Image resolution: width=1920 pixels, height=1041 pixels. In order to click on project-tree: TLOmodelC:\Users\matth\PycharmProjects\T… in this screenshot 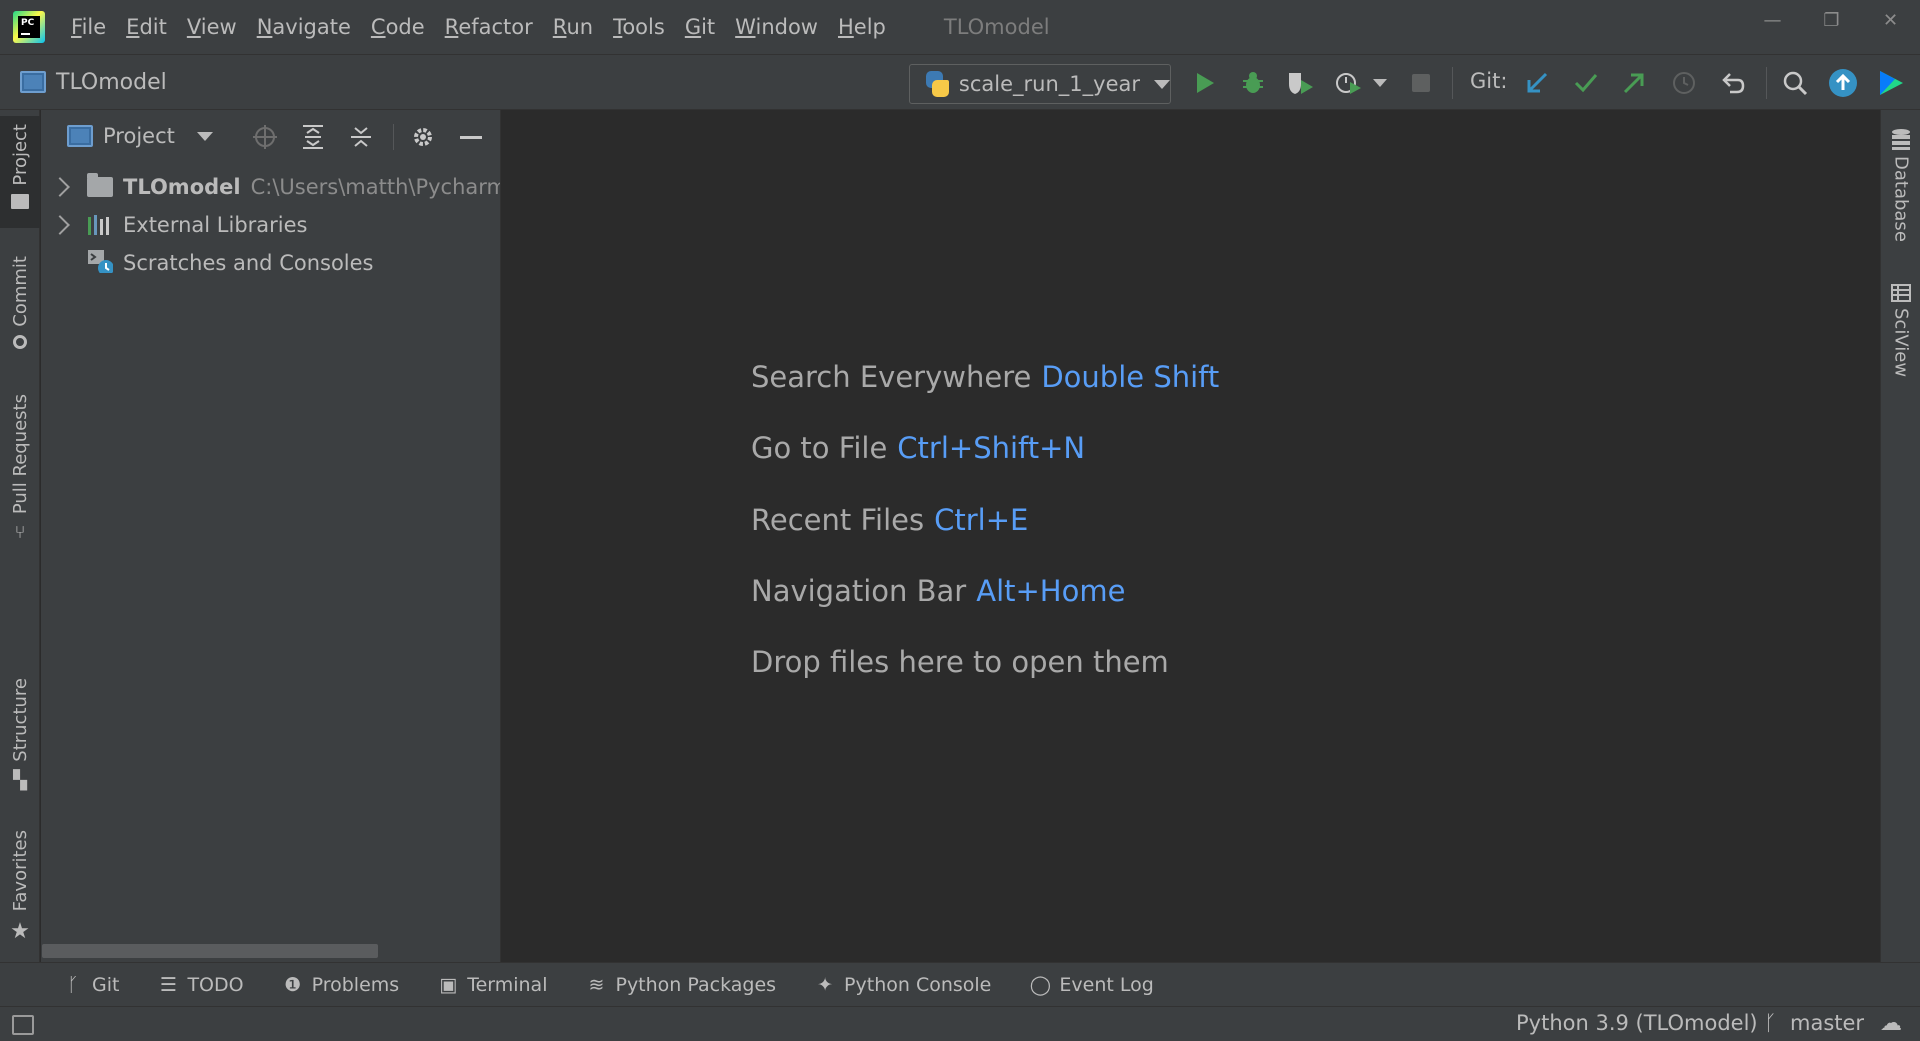, I will do `click(270, 222)`.